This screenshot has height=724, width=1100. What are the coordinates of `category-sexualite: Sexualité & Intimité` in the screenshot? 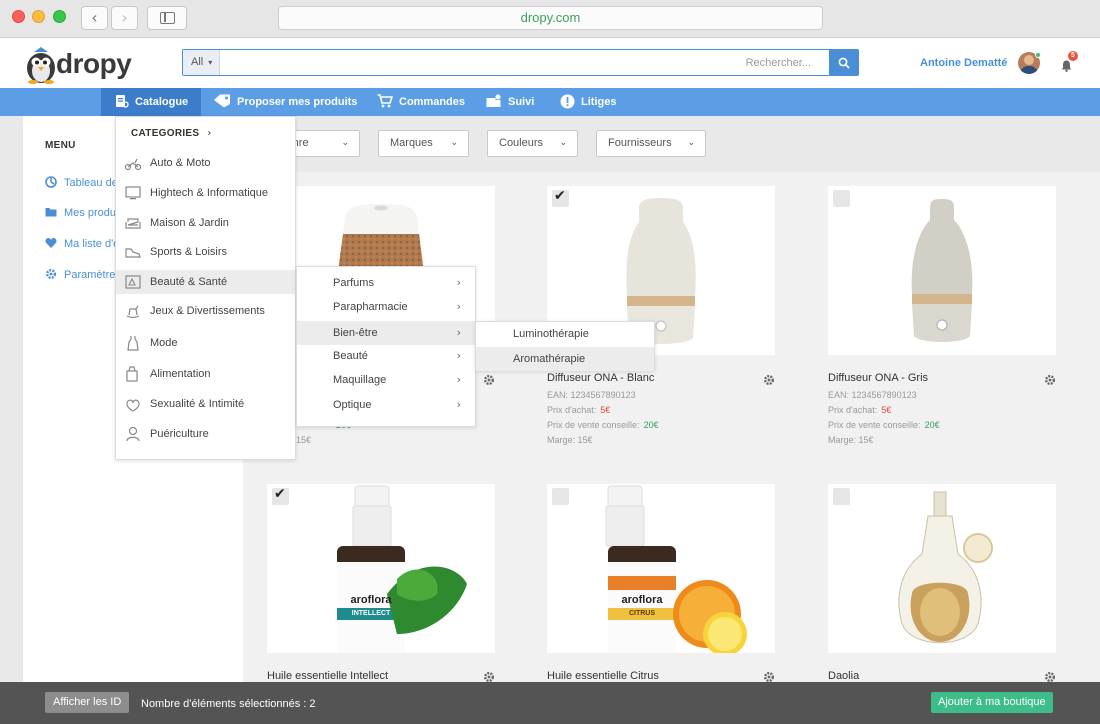 It's located at (205, 404).